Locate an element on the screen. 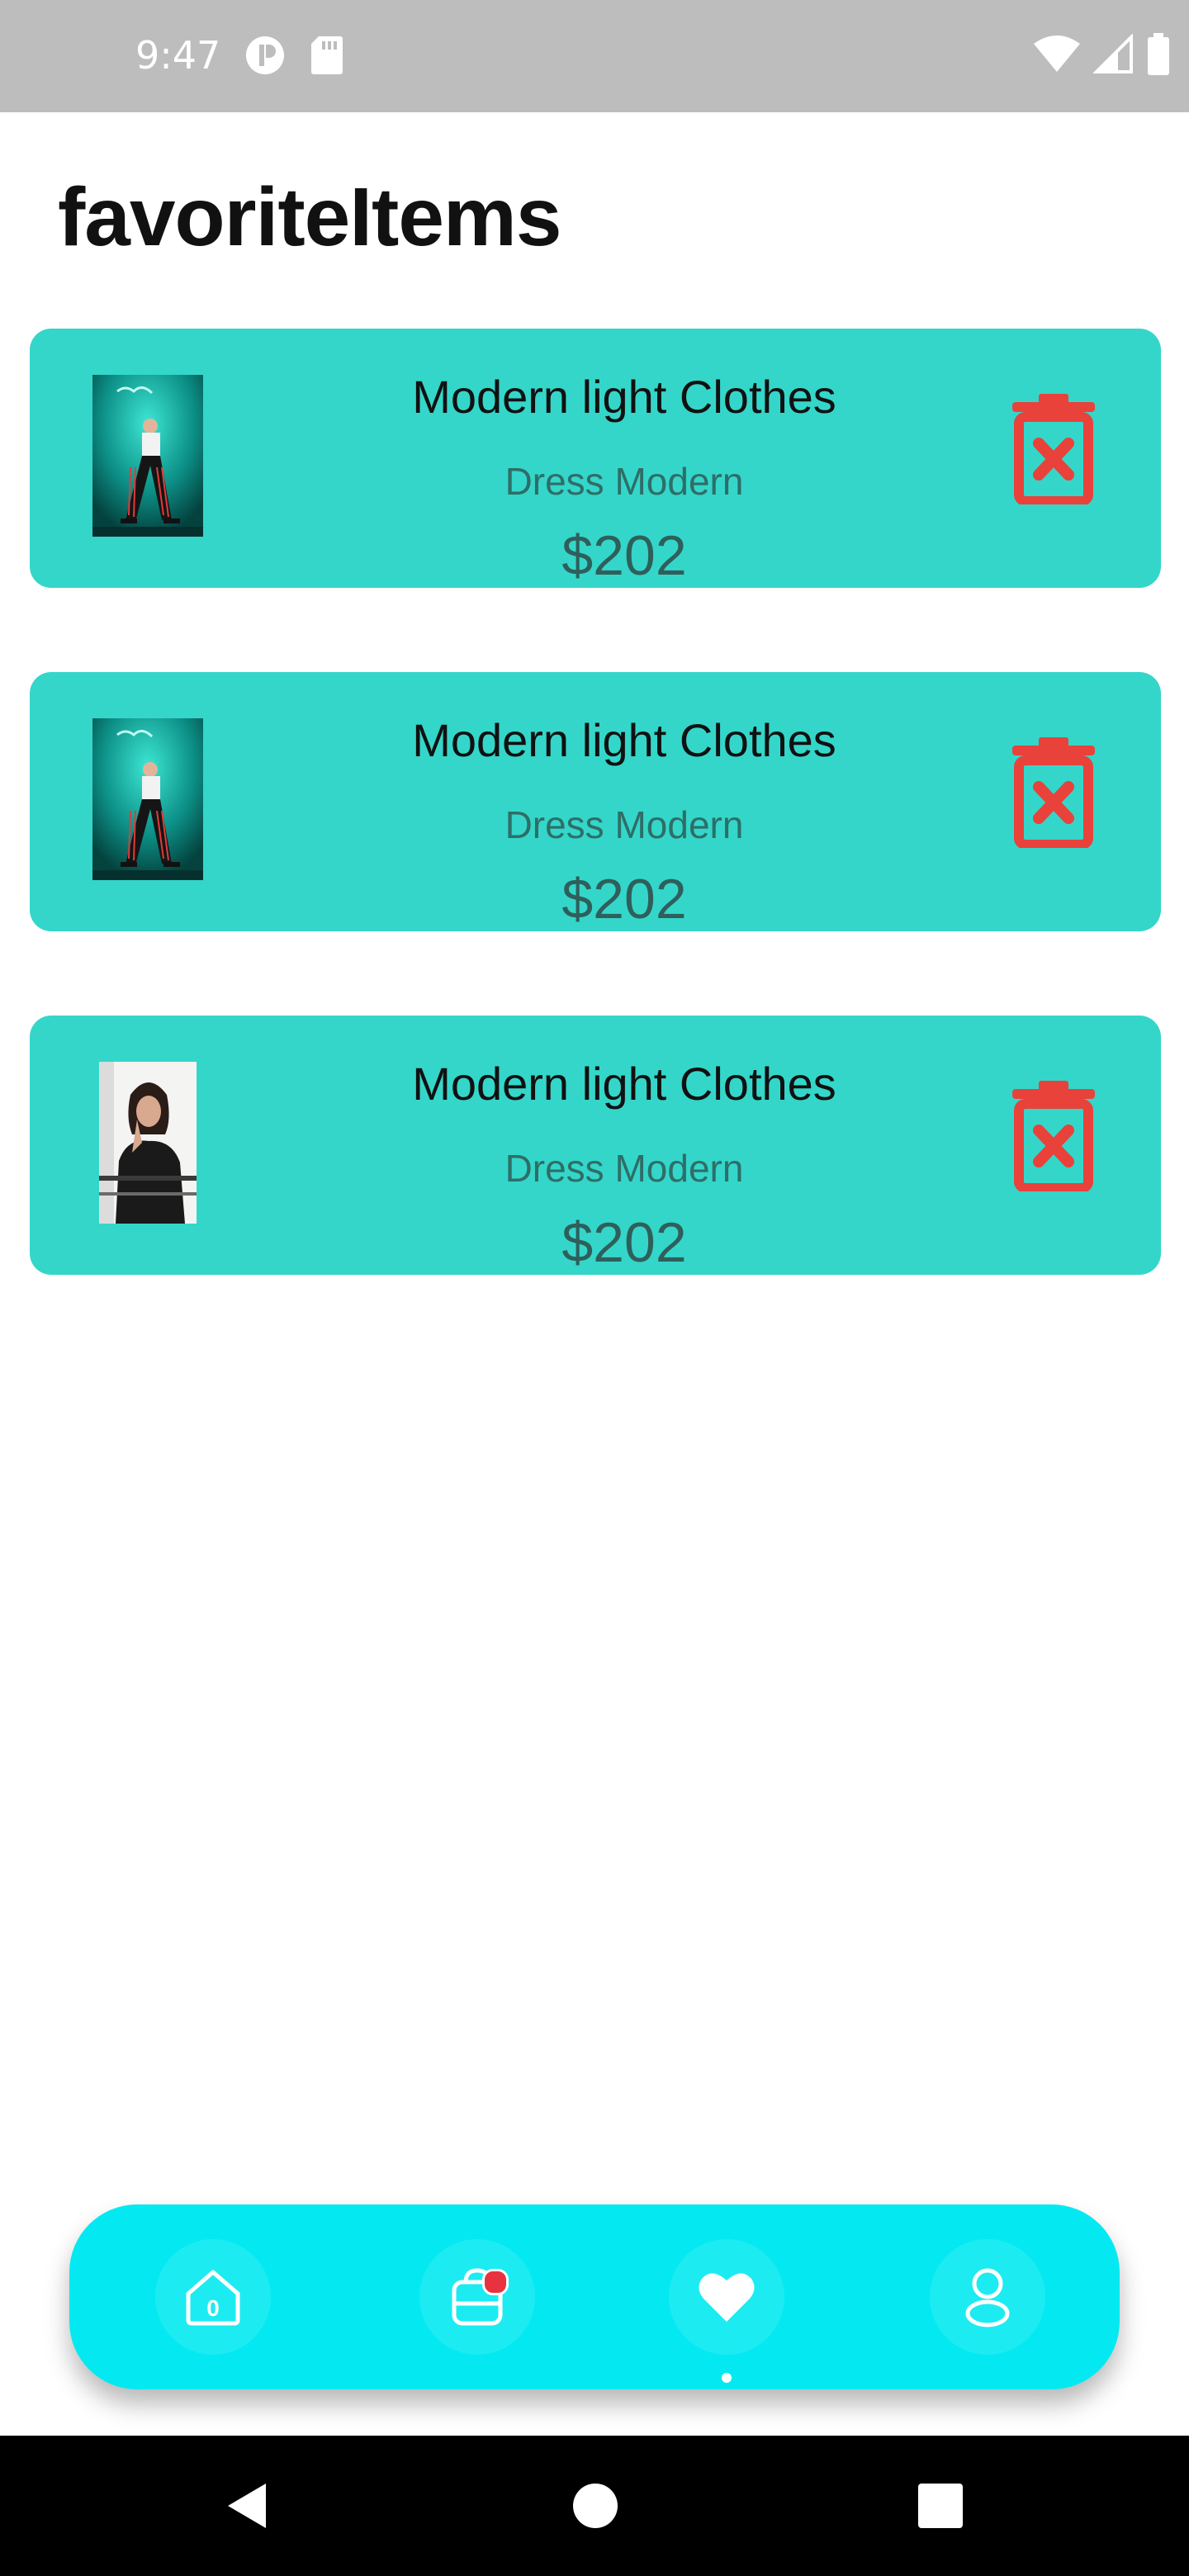  back-icon is located at coordinates (248, 2506).